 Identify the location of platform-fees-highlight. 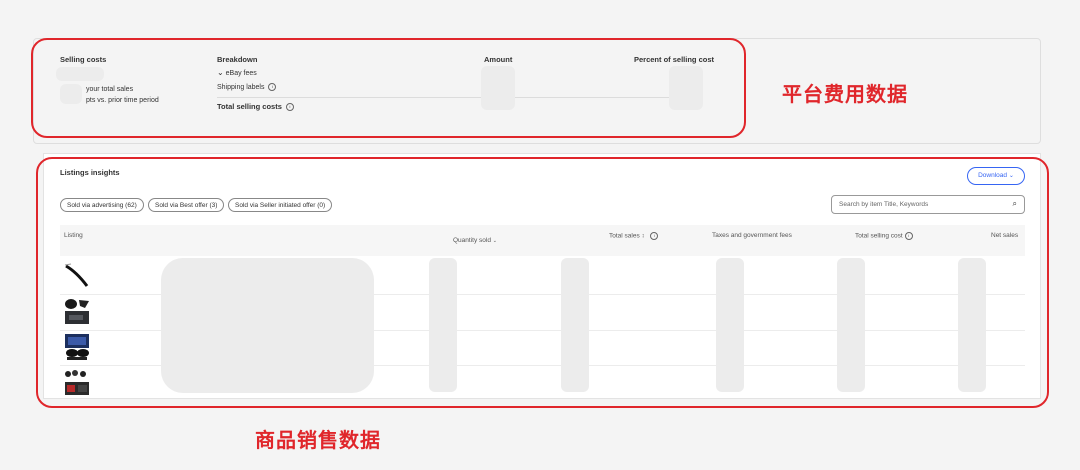
(388, 88).